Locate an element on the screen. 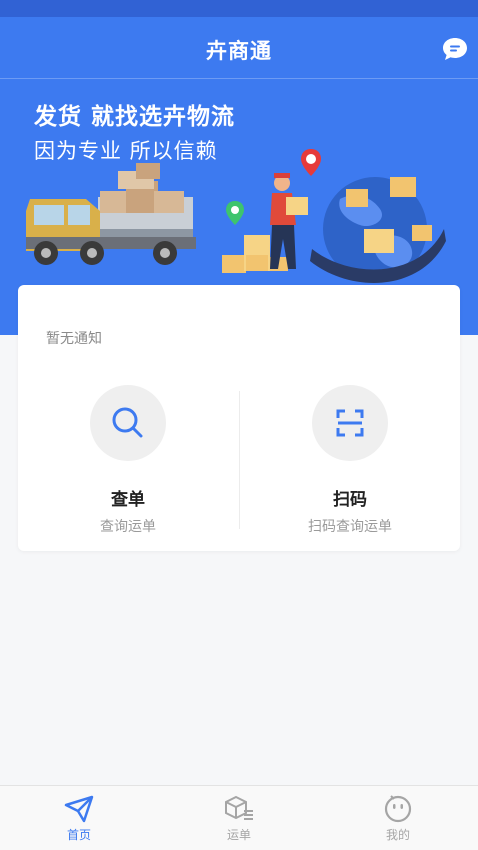 This screenshot has height=850, width=478. globe-illustration is located at coordinates (378, 230).